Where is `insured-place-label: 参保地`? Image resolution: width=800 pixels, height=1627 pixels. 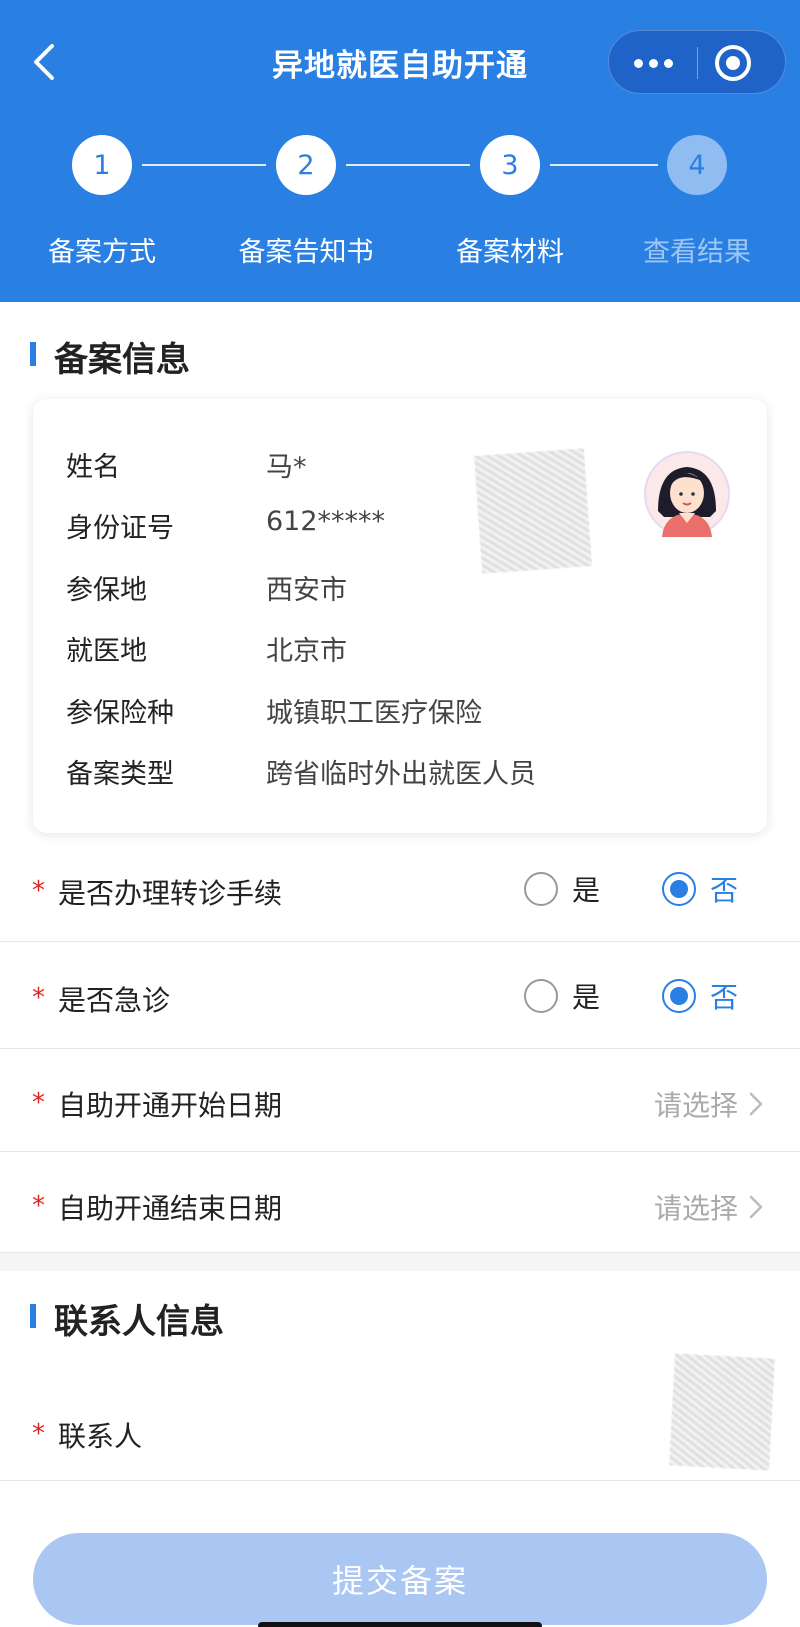 insured-place-label: 参保地 is located at coordinates (106, 590).